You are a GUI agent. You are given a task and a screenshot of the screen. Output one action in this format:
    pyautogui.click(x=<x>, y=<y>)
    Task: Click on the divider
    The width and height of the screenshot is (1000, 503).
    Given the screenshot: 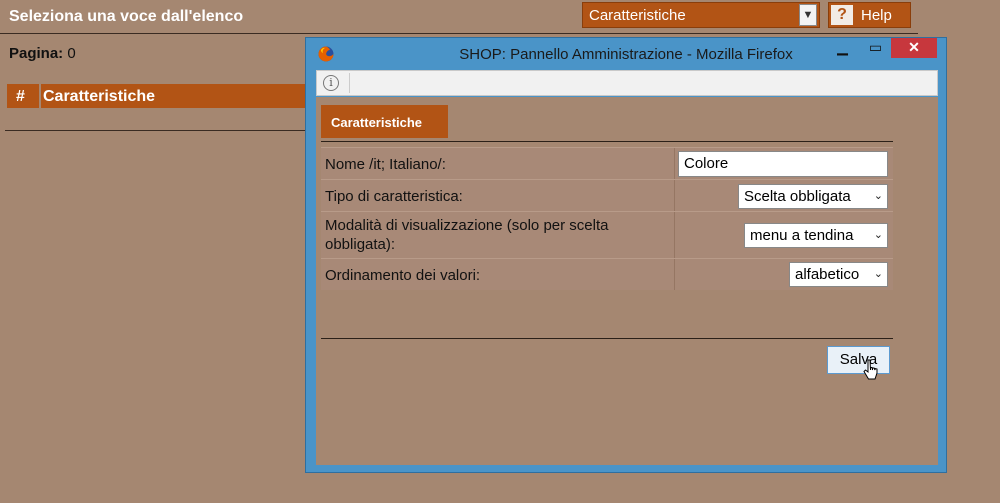 What is the action you would take?
    pyautogui.click(x=155, y=130)
    